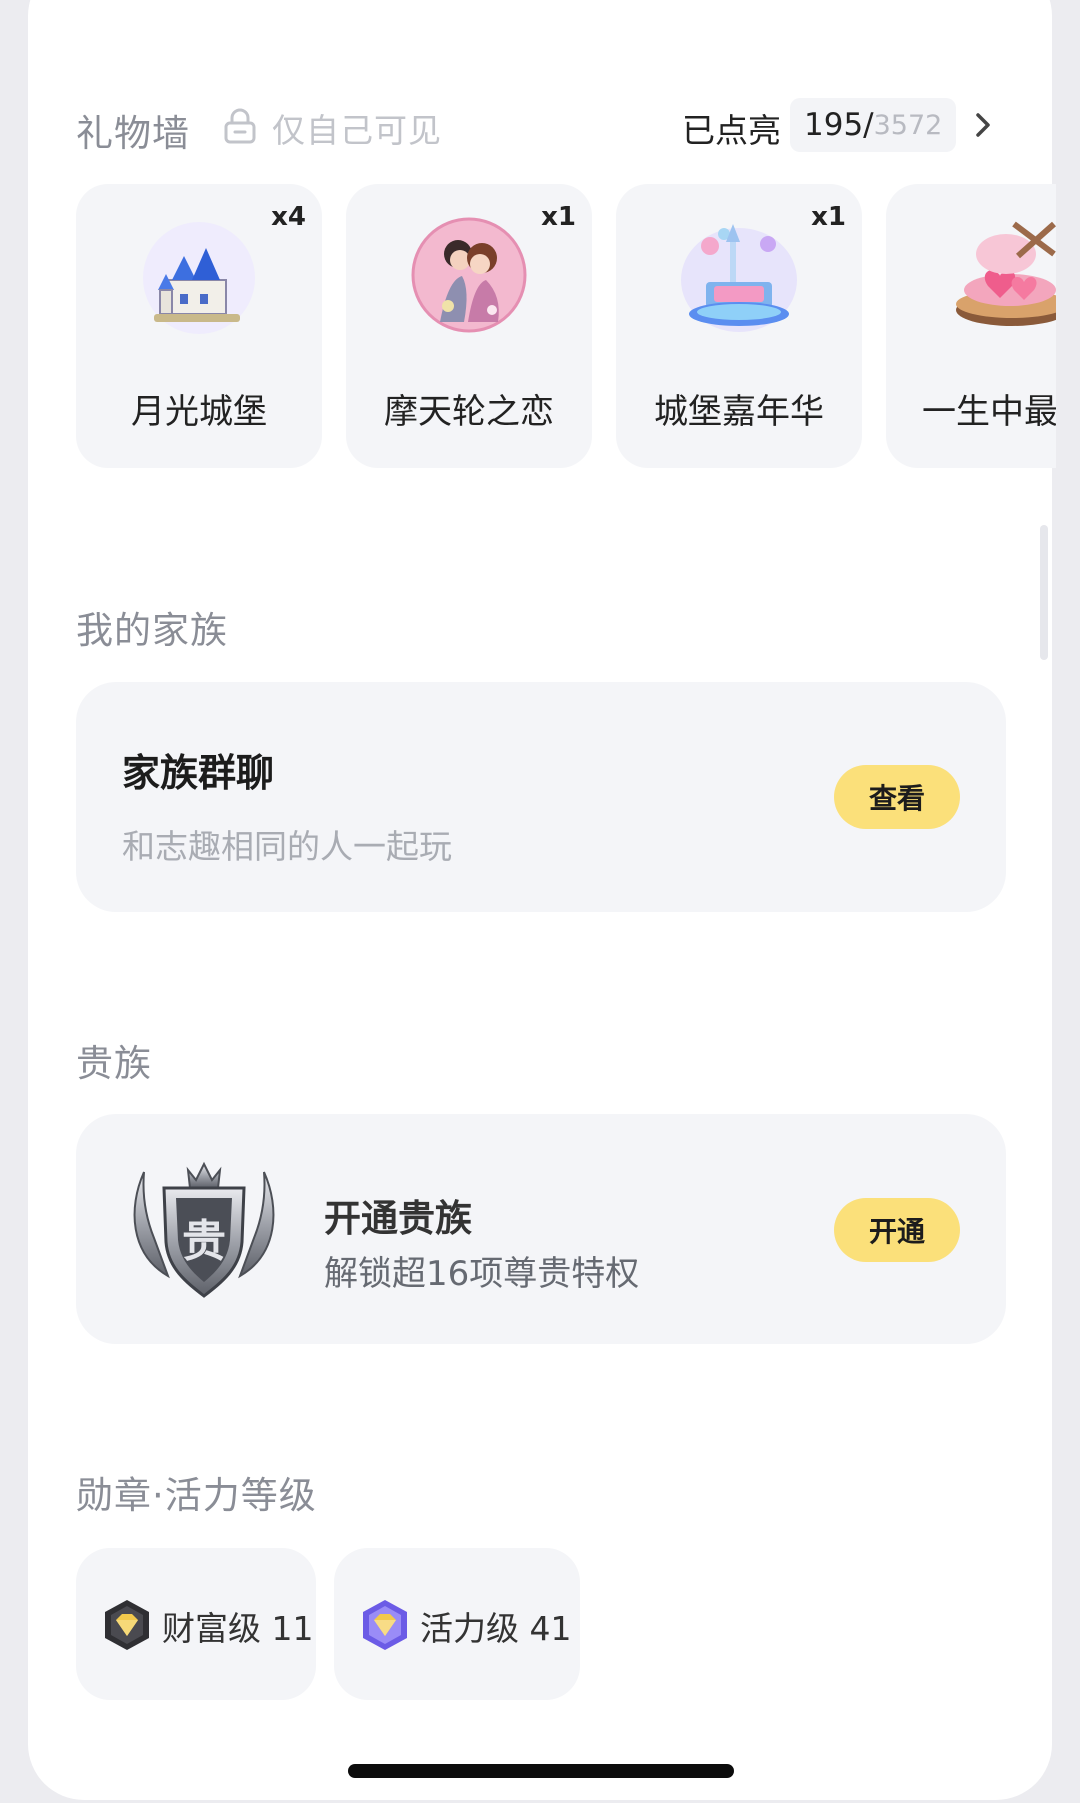 The image size is (1080, 1803). I want to click on gift-wall-title: 礼物墙, so click(133, 133).